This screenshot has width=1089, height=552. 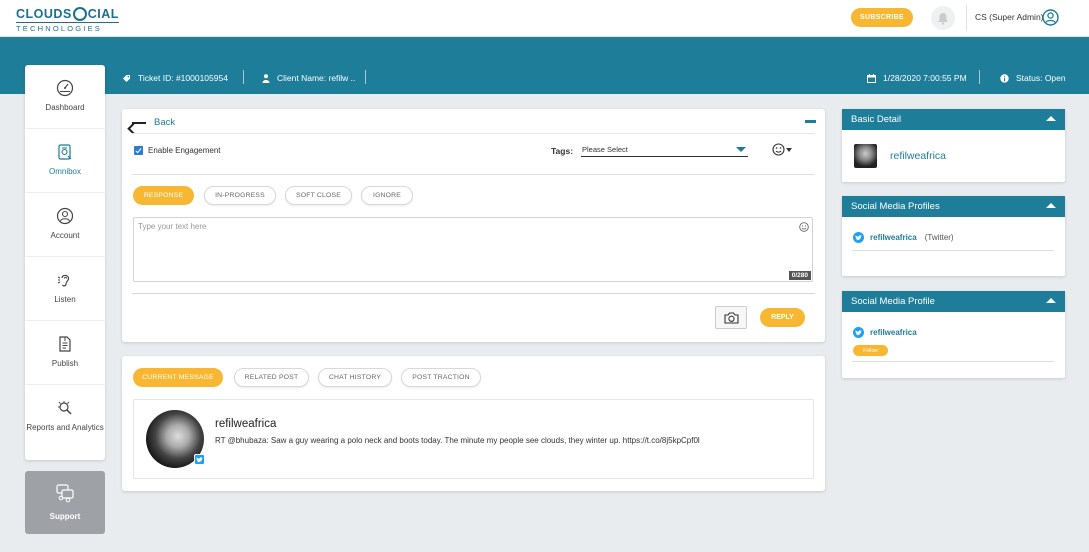 What do you see at coordinates (65, 408) in the screenshot?
I see `reports-icon` at bounding box center [65, 408].